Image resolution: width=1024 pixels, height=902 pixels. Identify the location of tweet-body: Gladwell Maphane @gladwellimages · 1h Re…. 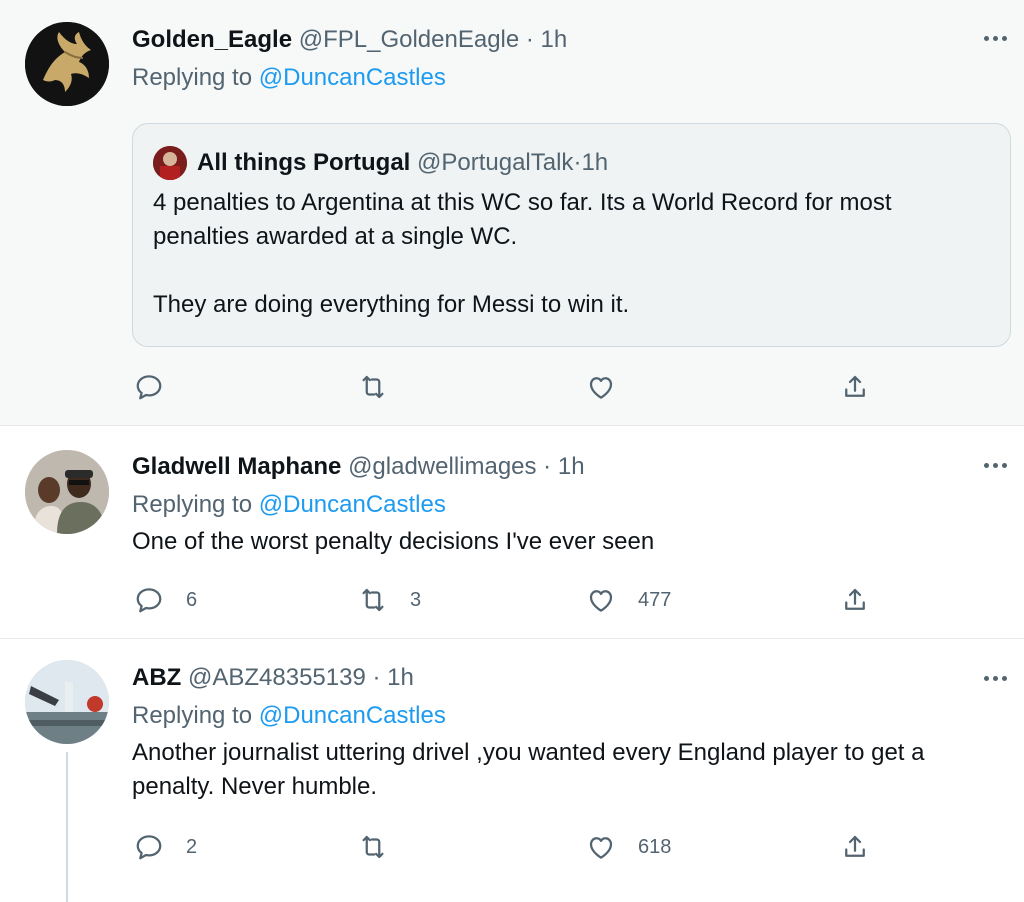
(563, 505).